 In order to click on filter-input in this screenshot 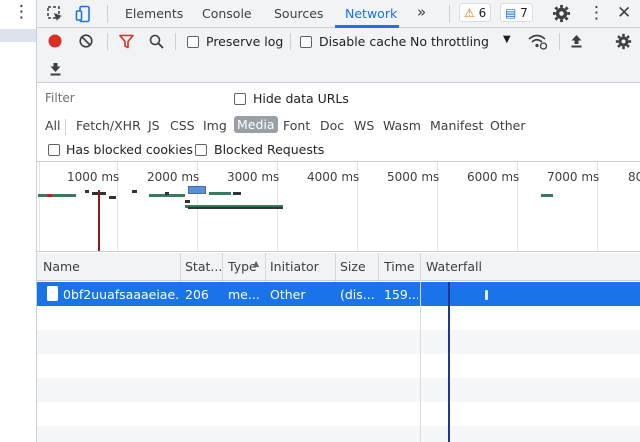, I will do `click(131, 98)`.